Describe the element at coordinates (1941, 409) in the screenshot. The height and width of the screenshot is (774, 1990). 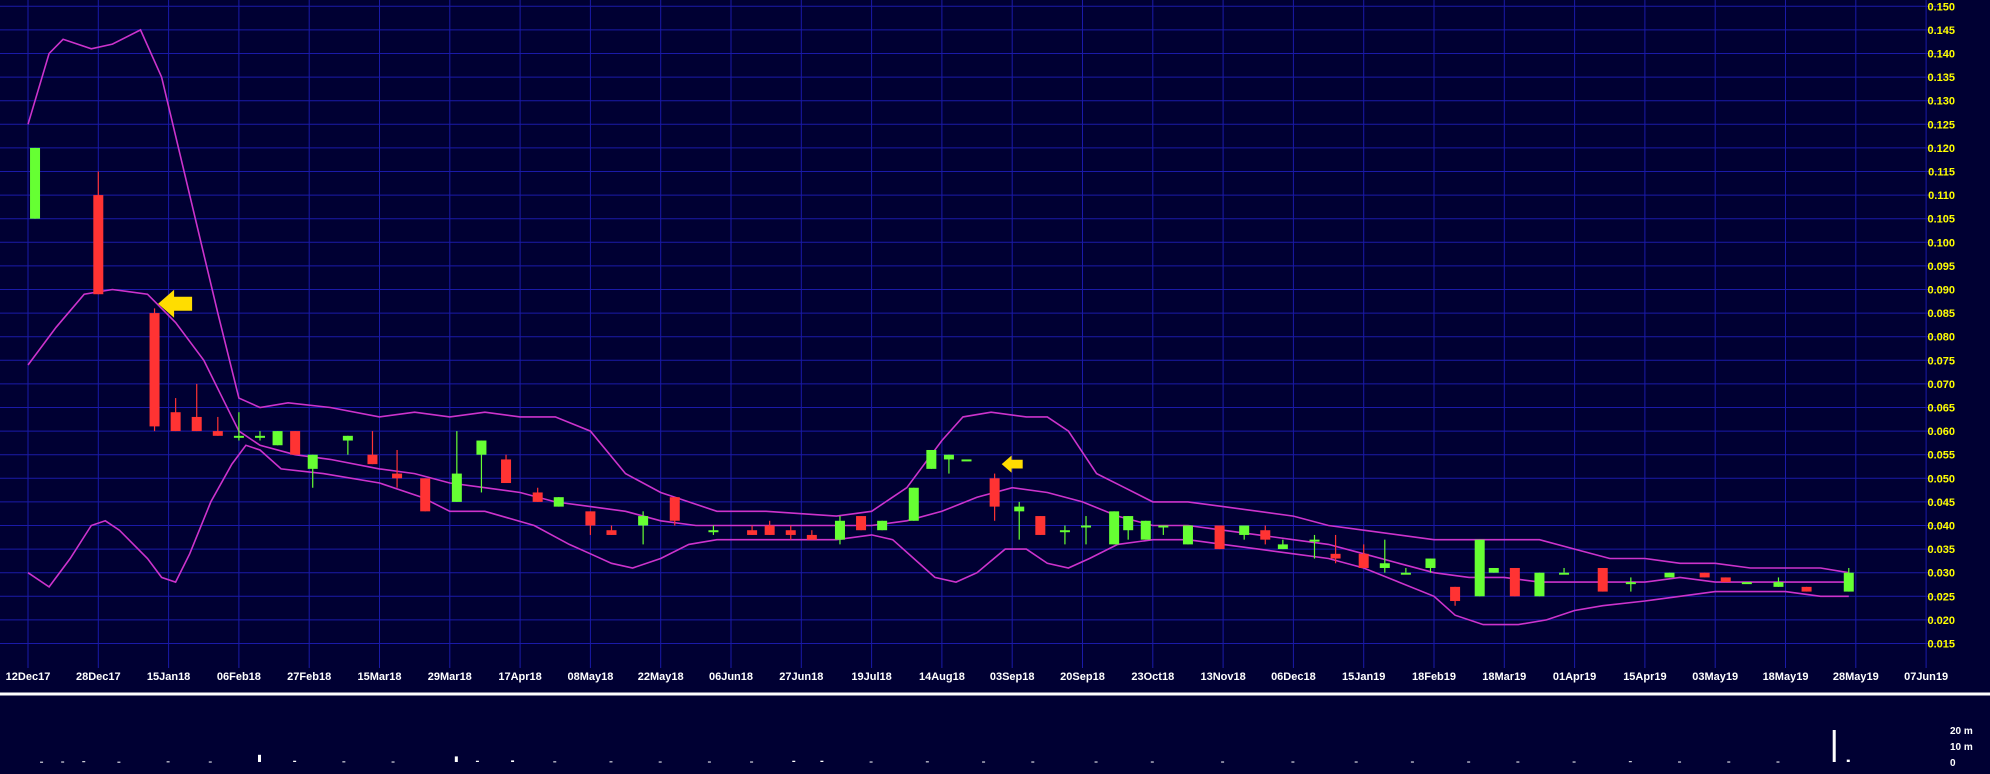
I see `y-tick-label: 0.065` at that location.